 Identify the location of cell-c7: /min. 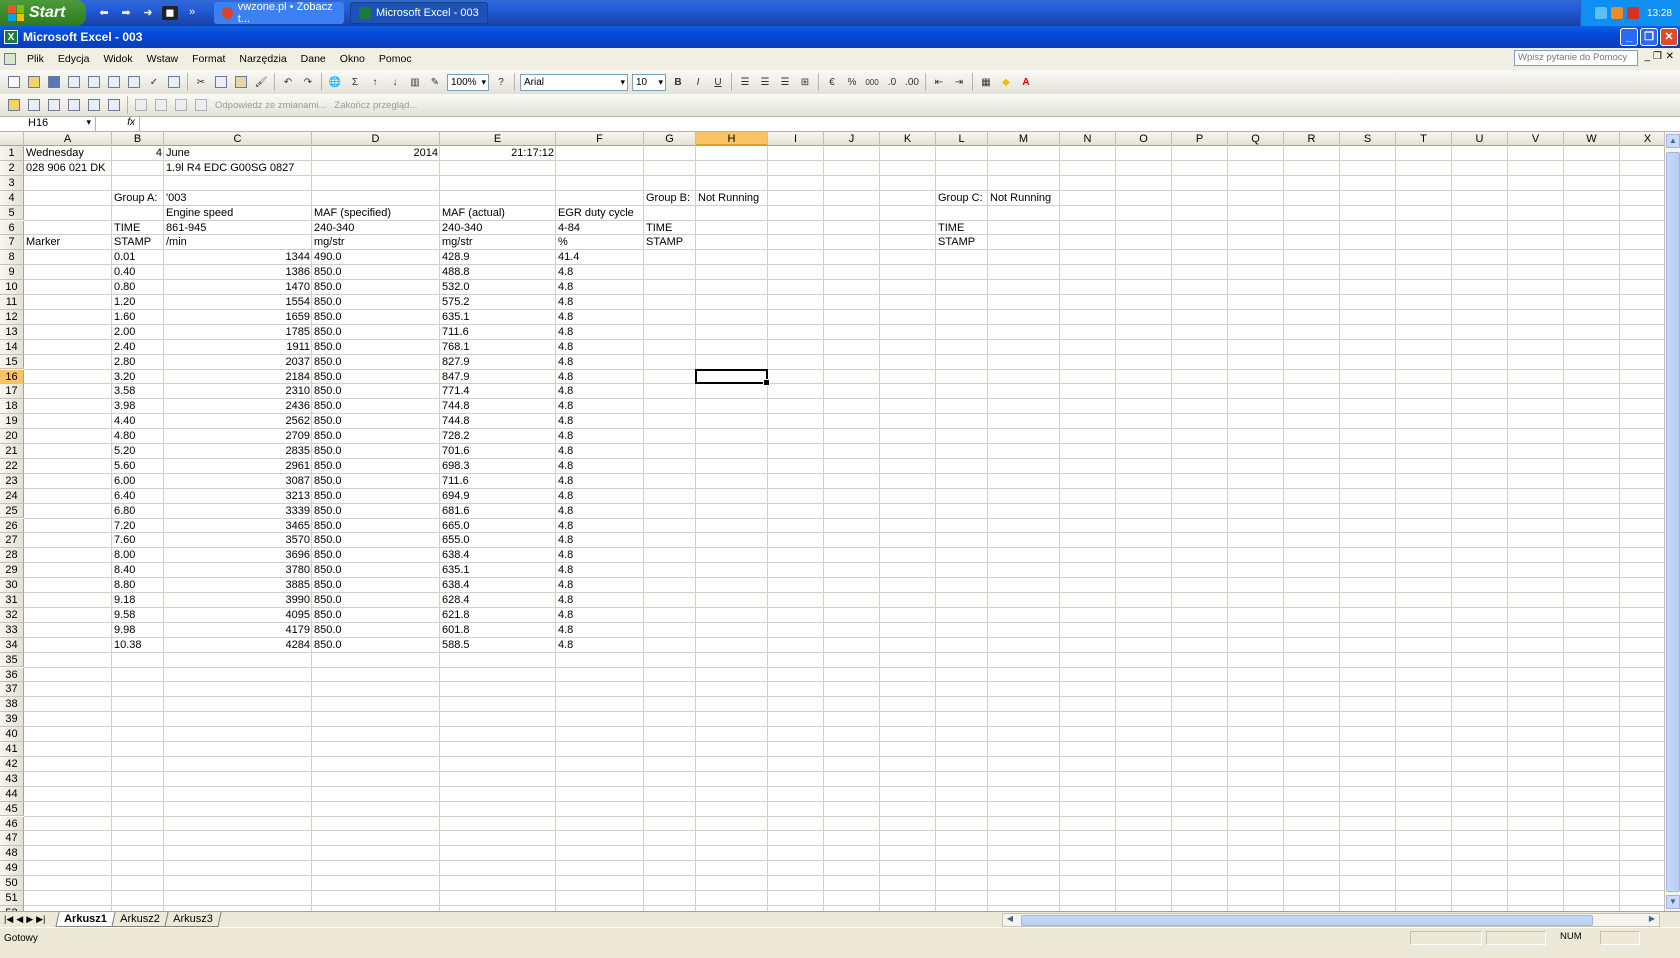
(176, 242).